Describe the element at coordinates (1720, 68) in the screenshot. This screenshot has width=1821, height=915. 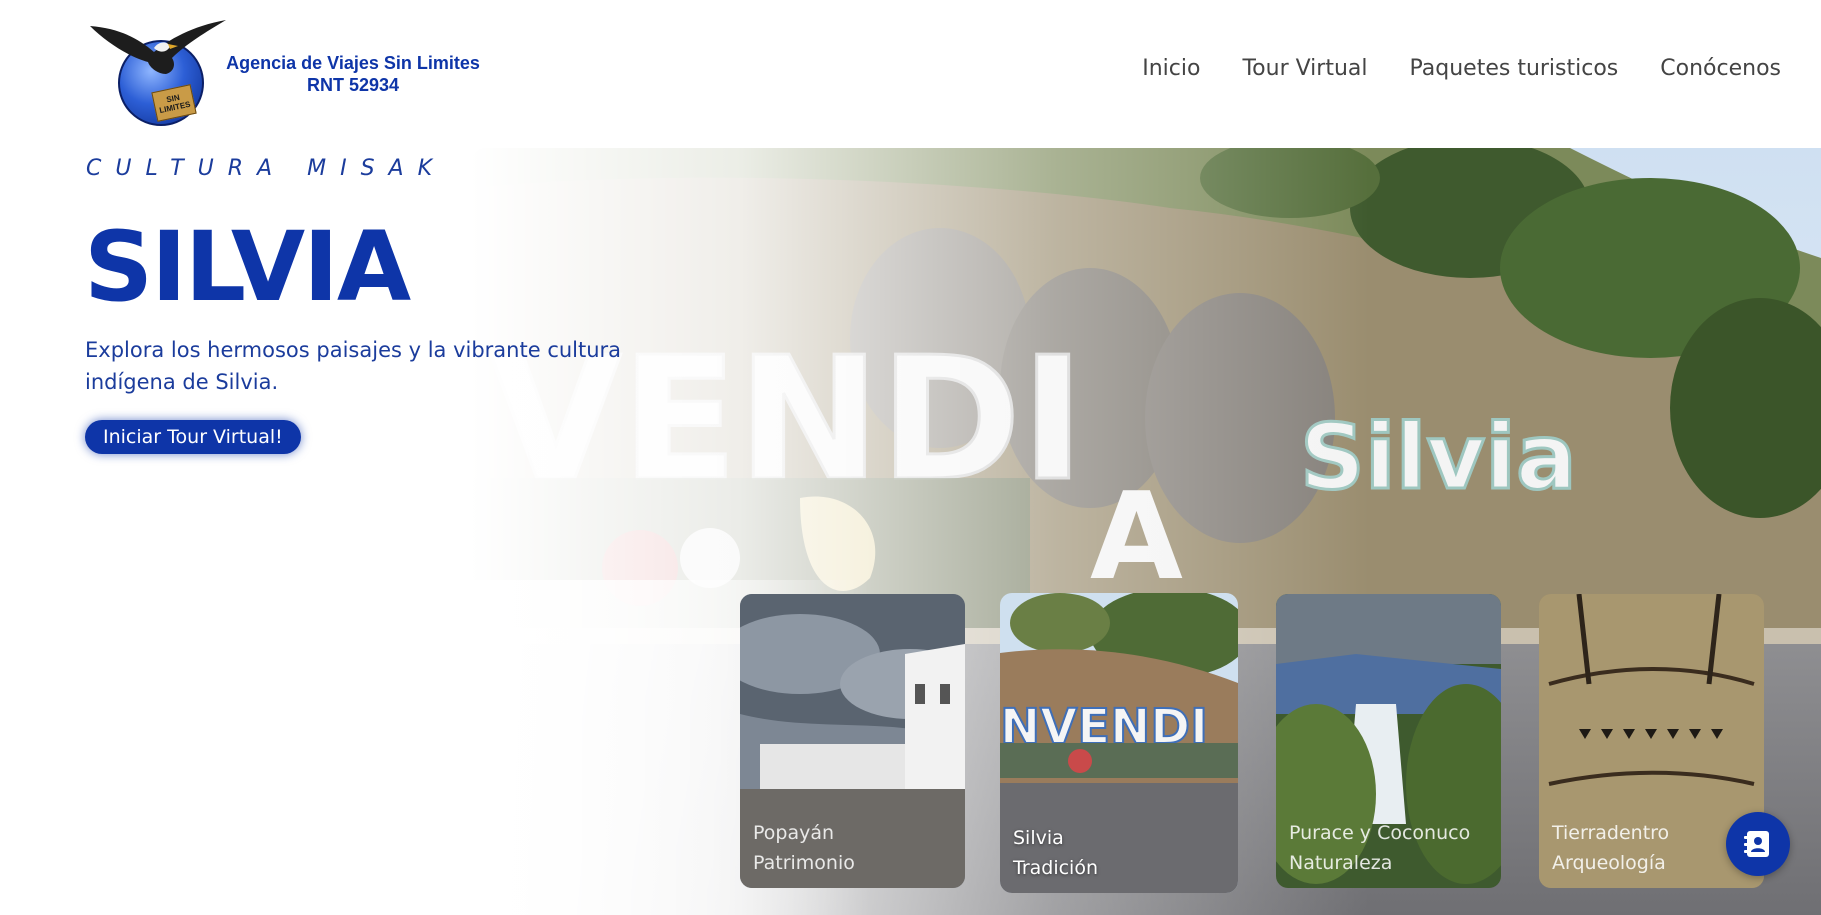
I see `nav-conocenos: Conócenos` at that location.